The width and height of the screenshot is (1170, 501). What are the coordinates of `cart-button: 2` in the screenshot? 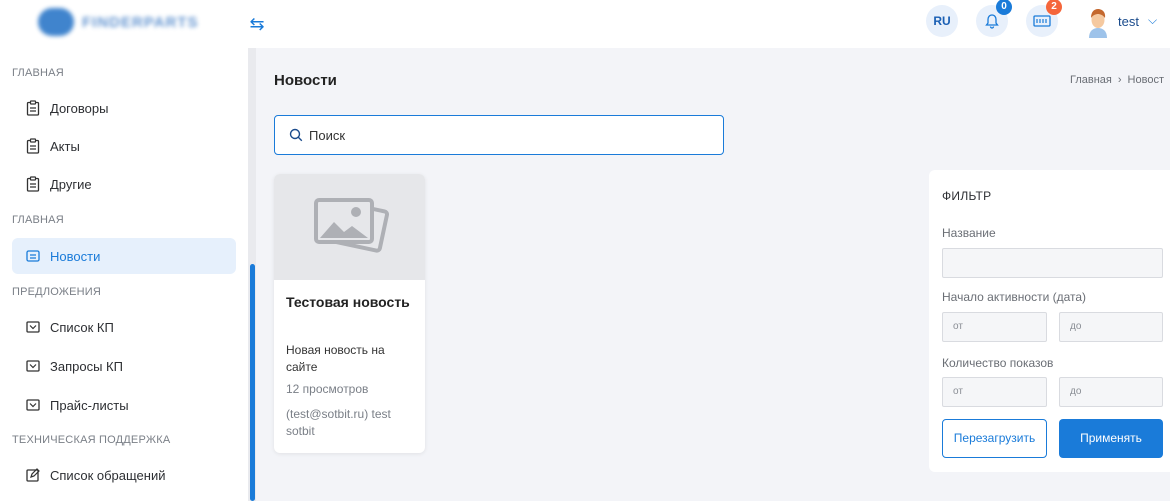 It's located at (1044, 18).